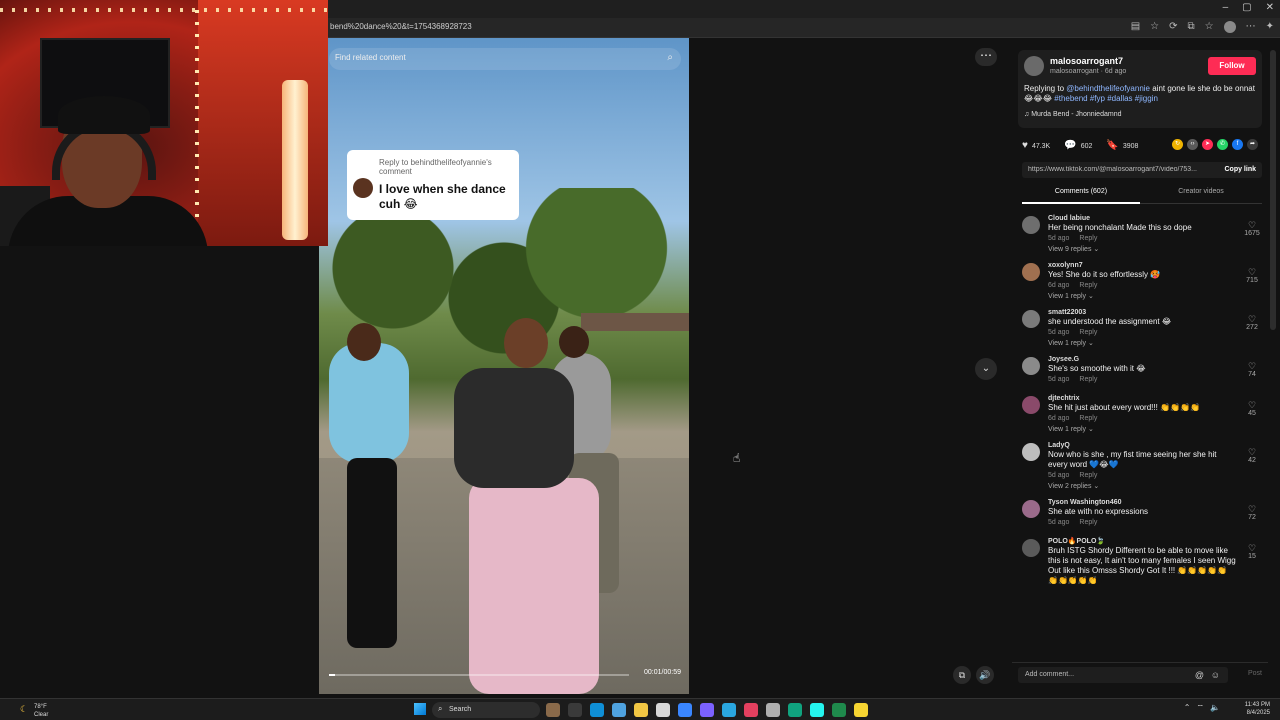 The image size is (1280, 720). Describe the element at coordinates (505, 59) in the screenshot. I see `related-search-input: Find related content ⌕` at that location.